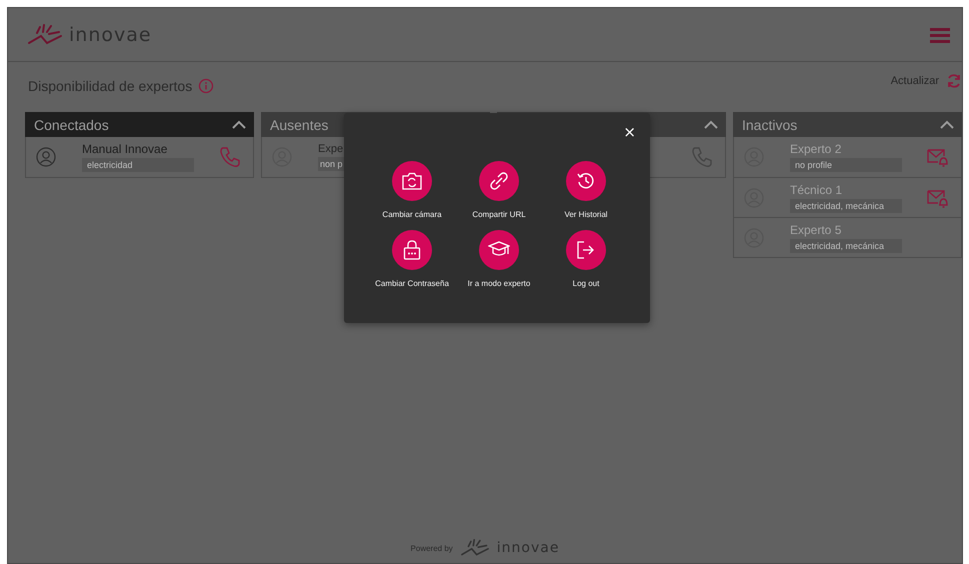 This screenshot has height=564, width=969. What do you see at coordinates (816, 229) in the screenshot?
I see `expert-name: Experto 5` at bounding box center [816, 229].